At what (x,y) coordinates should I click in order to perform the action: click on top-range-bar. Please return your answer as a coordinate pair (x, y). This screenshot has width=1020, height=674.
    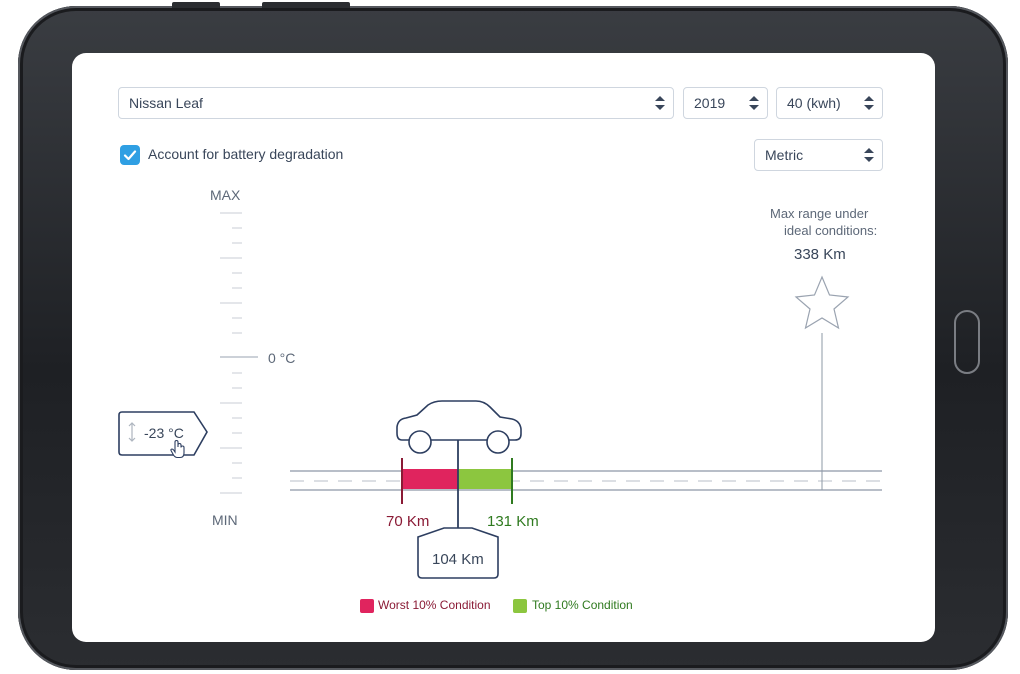
    Looking at the image, I should click on (485, 479).